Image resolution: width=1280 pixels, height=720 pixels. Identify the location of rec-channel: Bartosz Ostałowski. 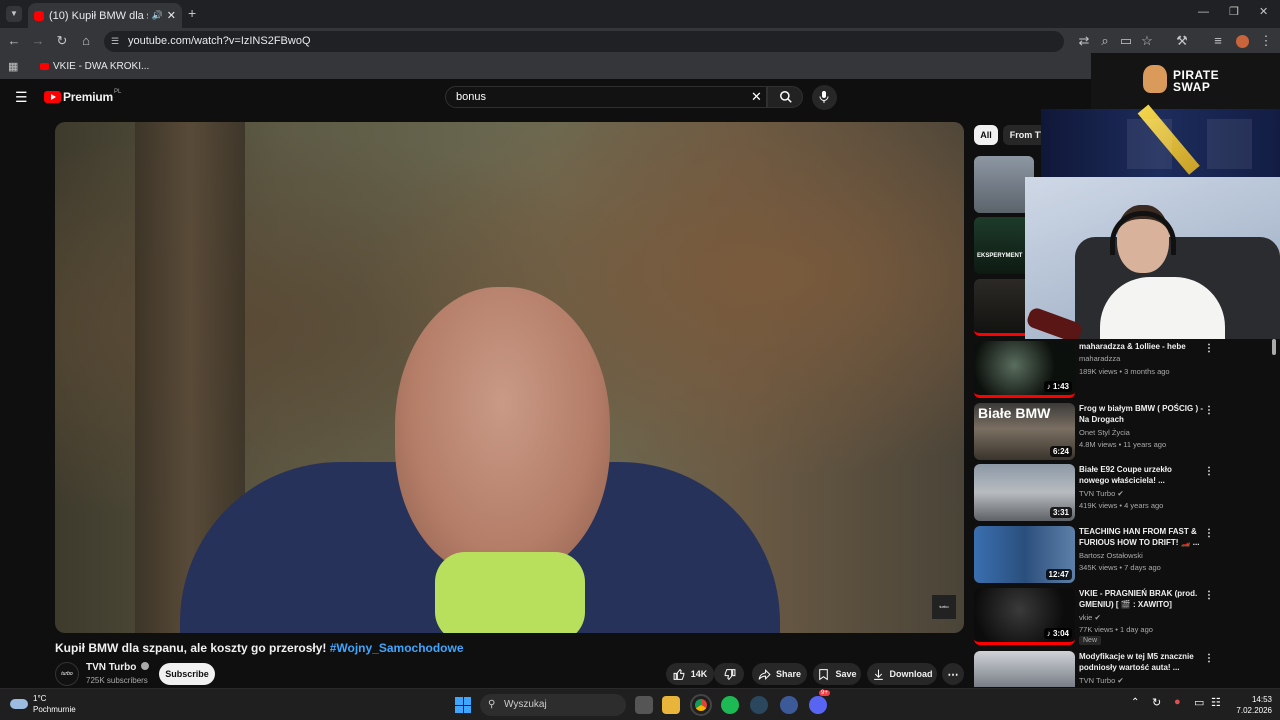
(1111, 555).